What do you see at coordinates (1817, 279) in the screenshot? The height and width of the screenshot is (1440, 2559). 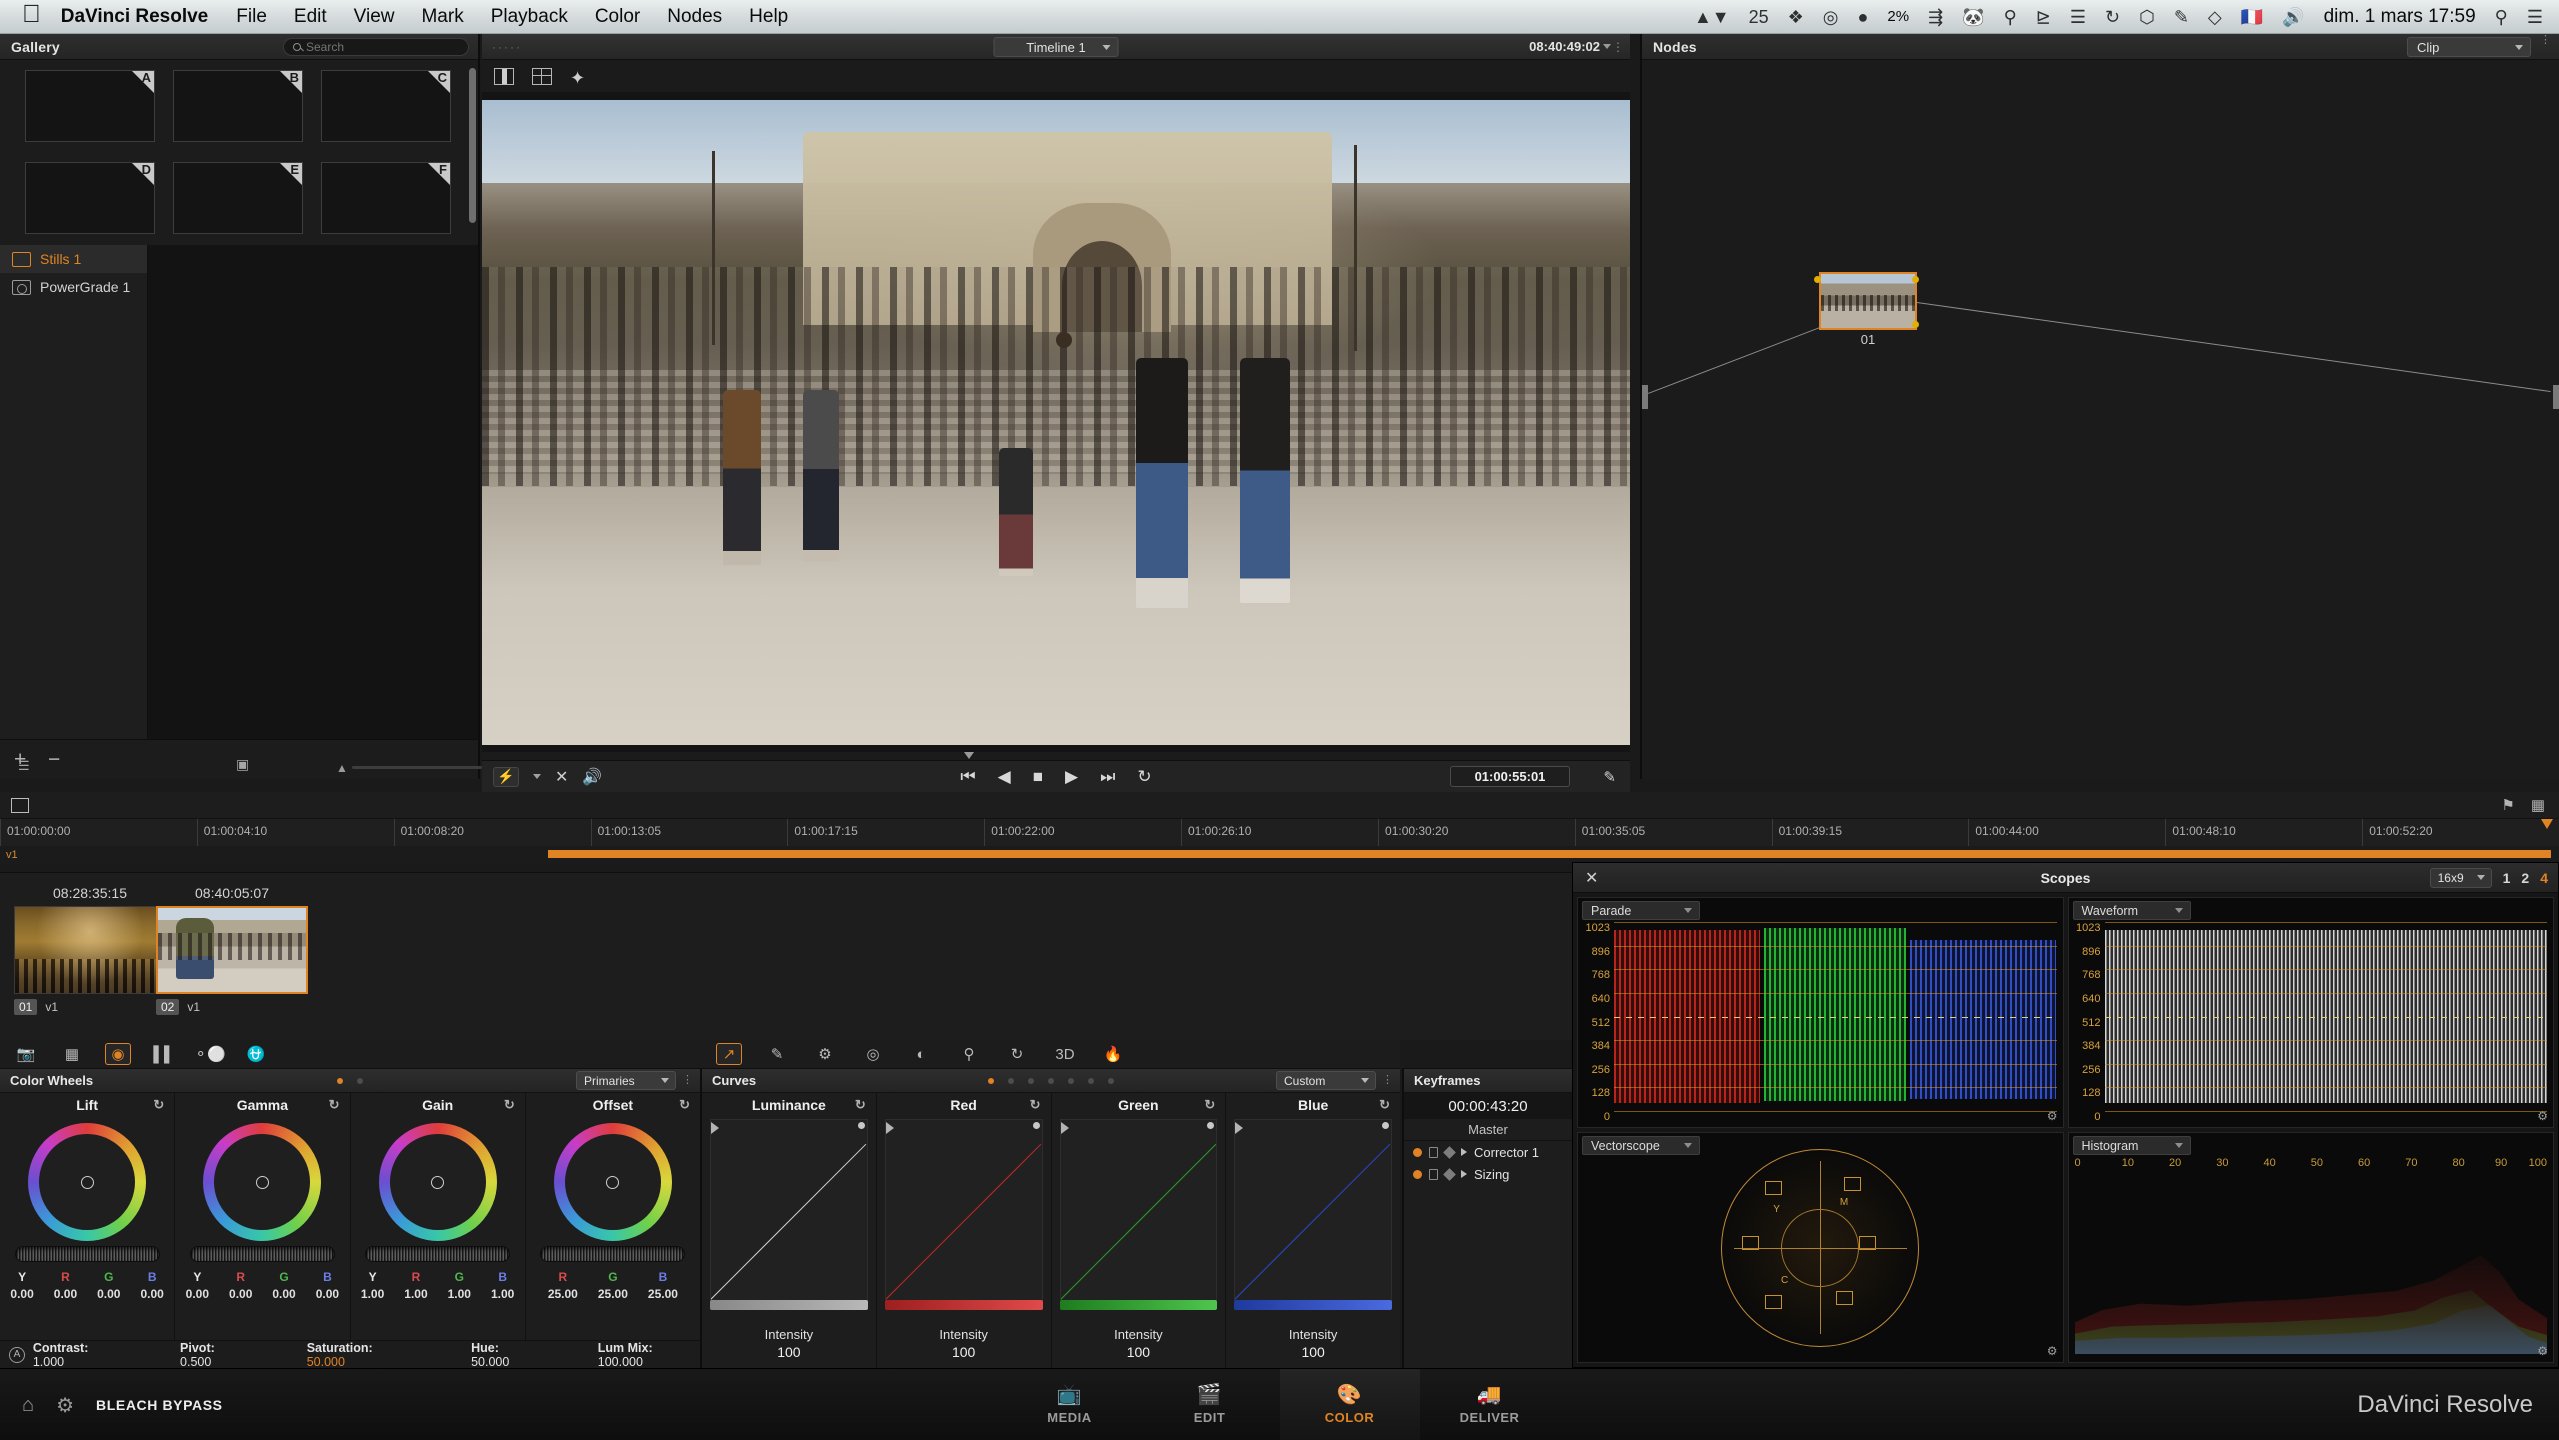 I see `node-input-dot` at bounding box center [1817, 279].